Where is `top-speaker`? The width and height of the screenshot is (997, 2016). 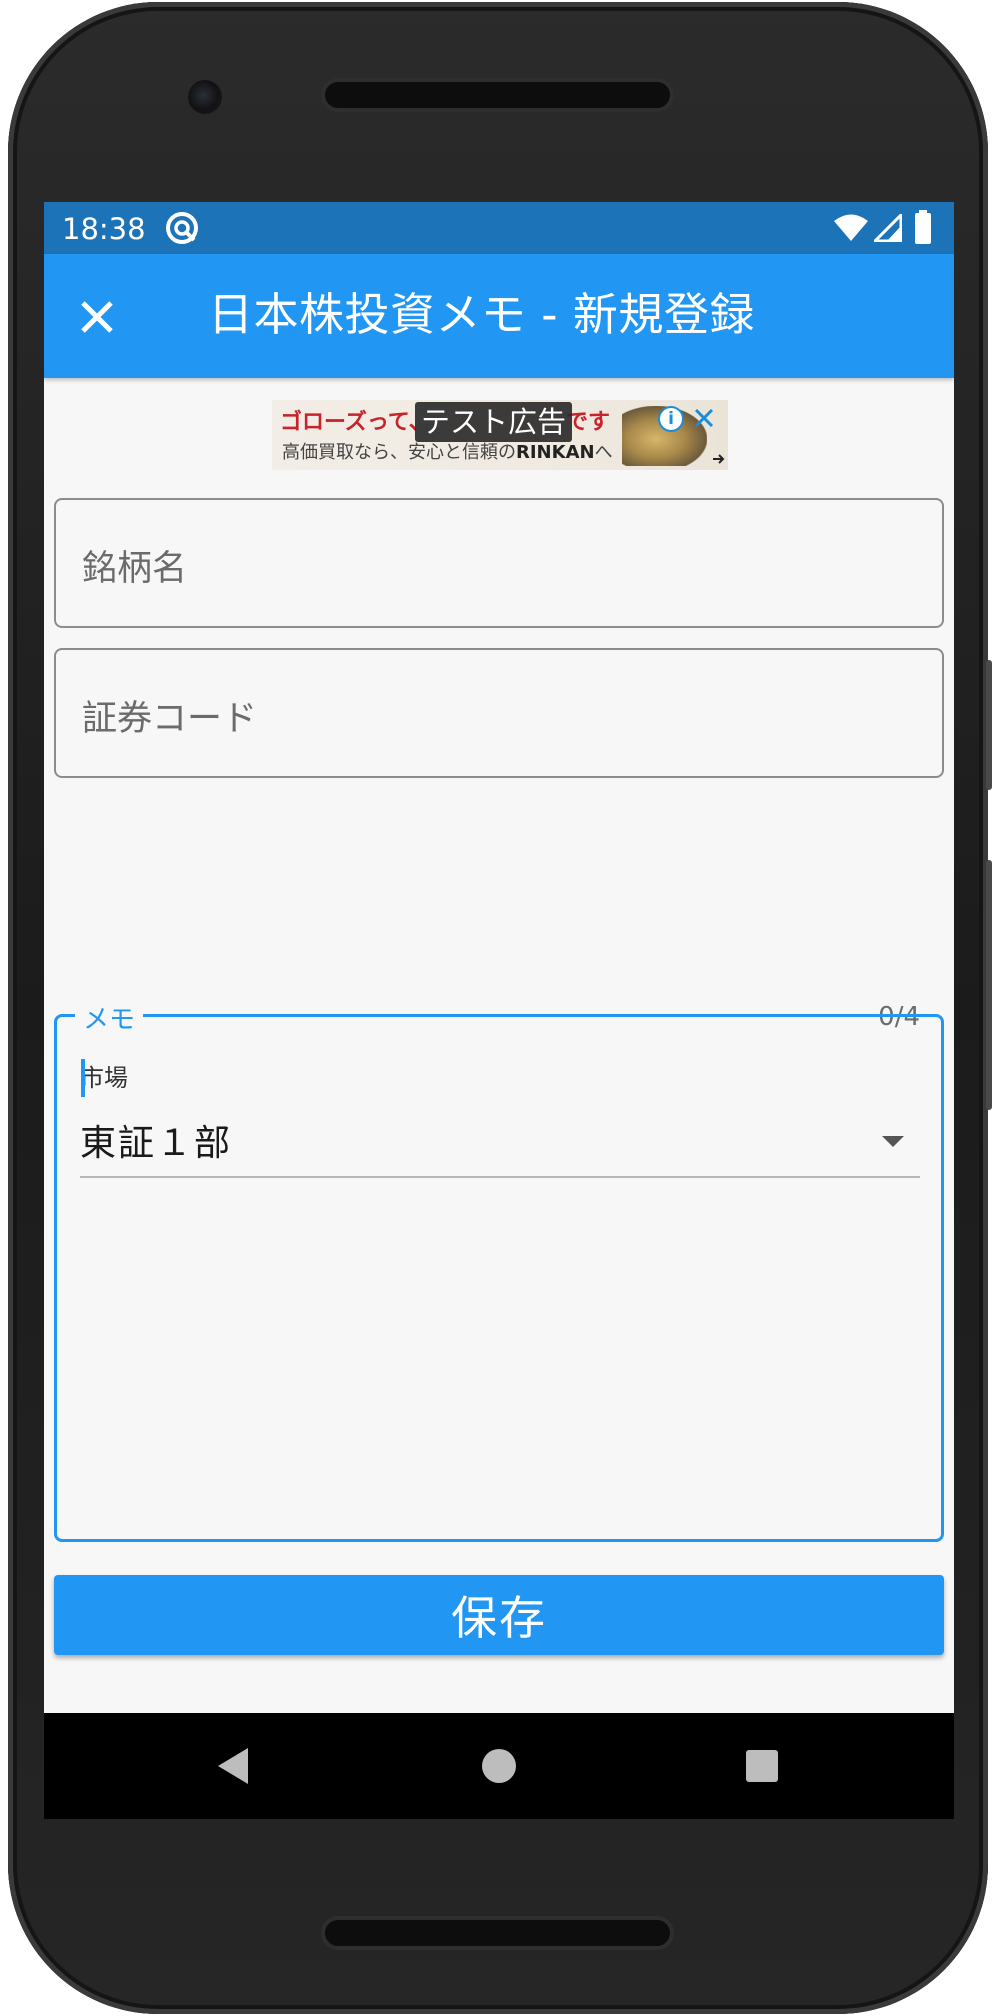 top-speaker is located at coordinates (497, 95).